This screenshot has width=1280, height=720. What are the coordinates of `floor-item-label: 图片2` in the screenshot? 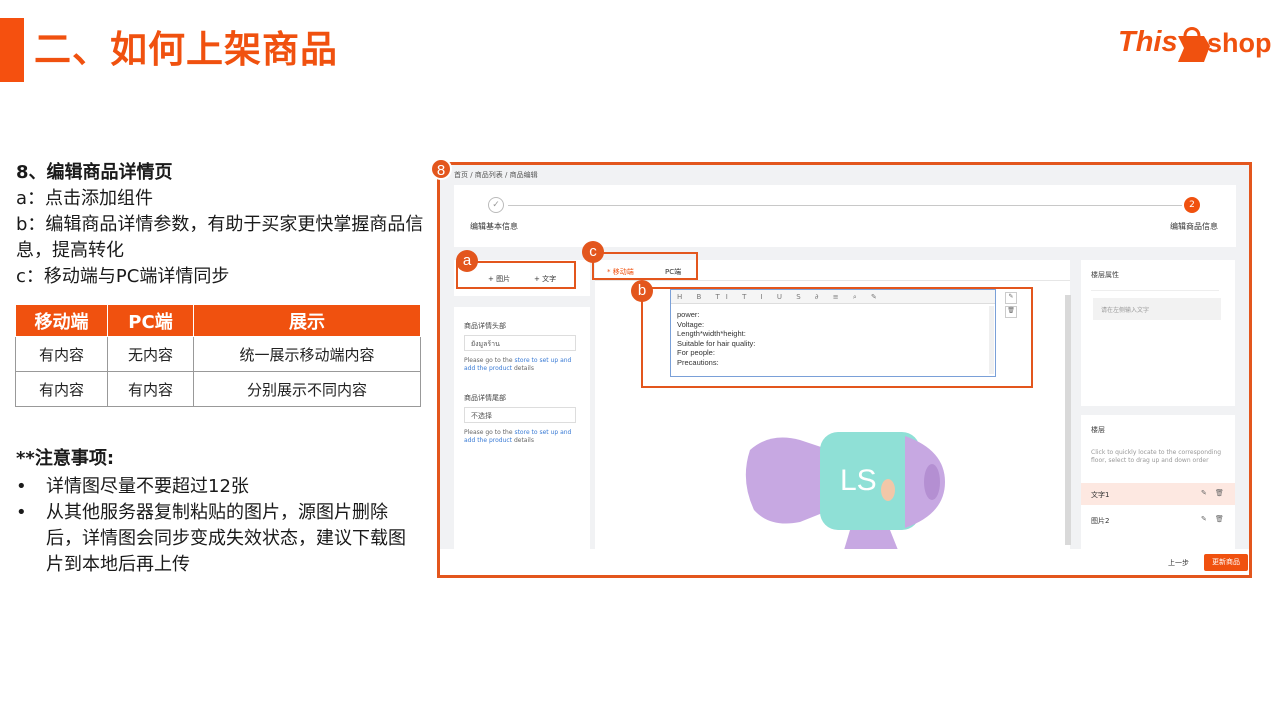 It's located at (1100, 521).